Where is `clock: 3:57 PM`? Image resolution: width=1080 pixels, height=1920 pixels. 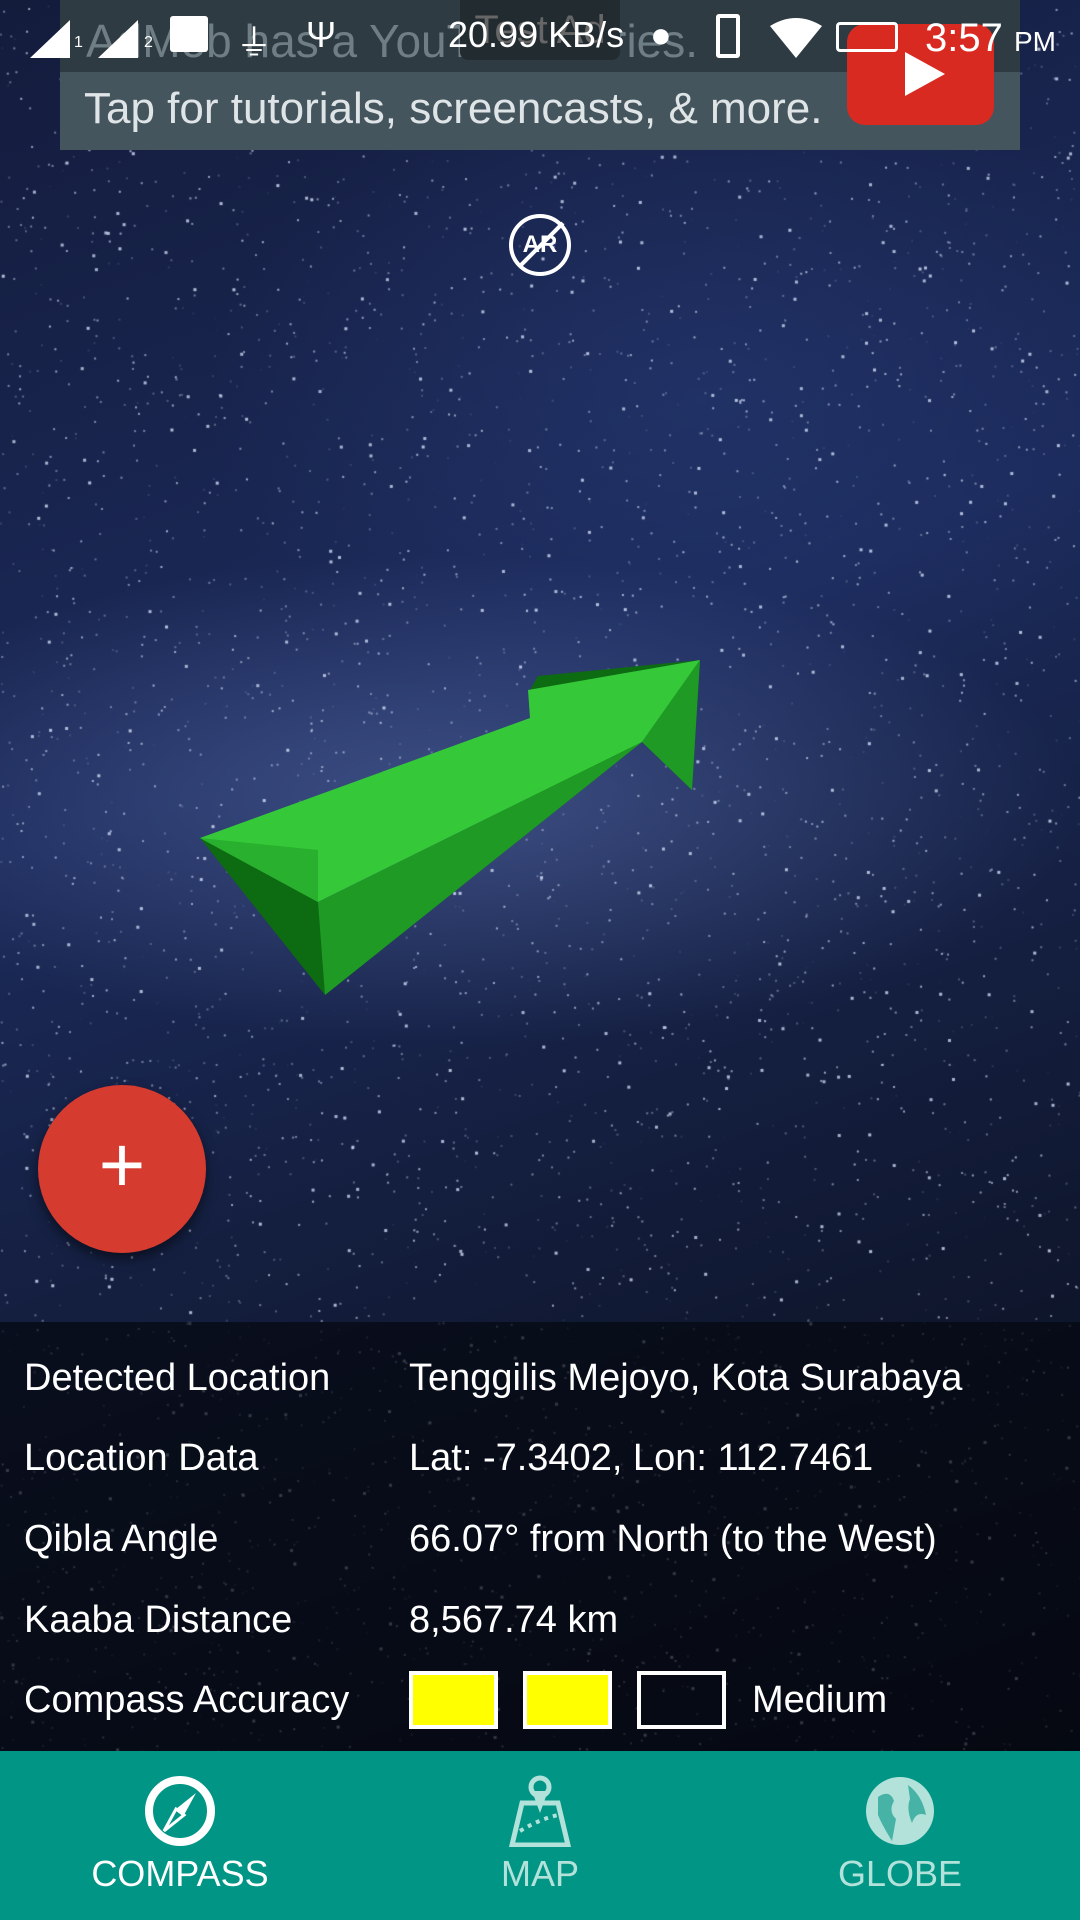
clock: 3:57 PM is located at coordinates (990, 38).